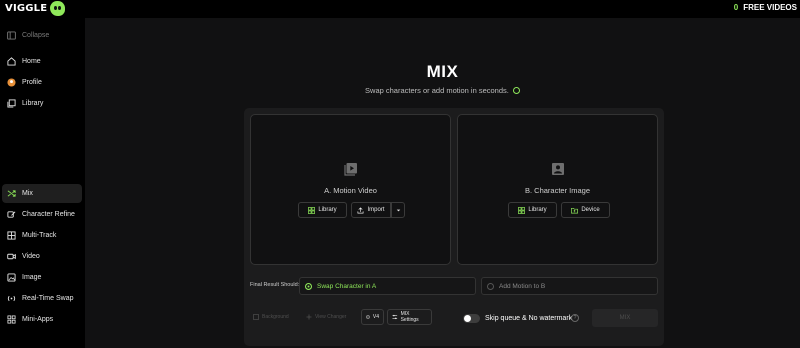 Image resolution: width=800 pixels, height=348 pixels. I want to click on collapse-button: Collapse, so click(42, 35).